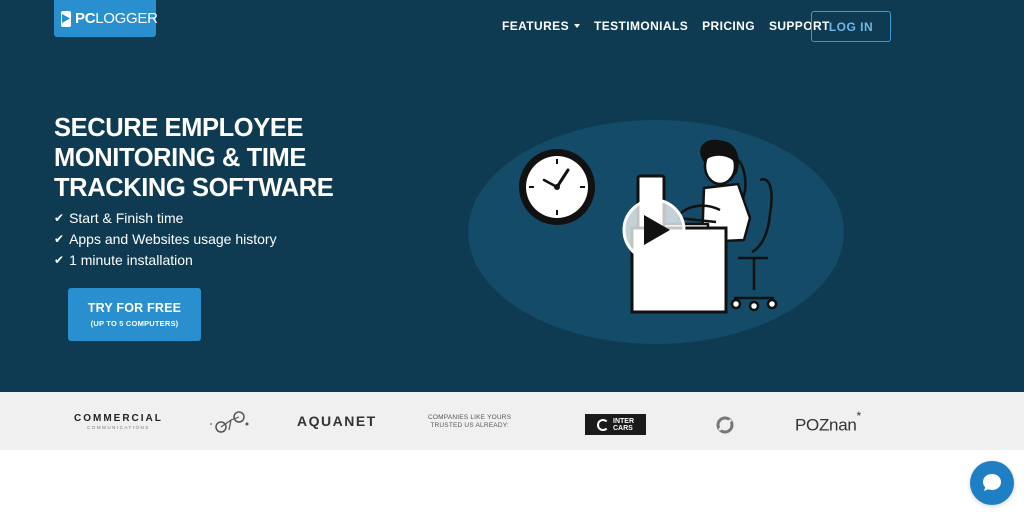  What do you see at coordinates (641, 26) in the screenshot?
I see `nav-testimonials: TESTIMONIALS` at bounding box center [641, 26].